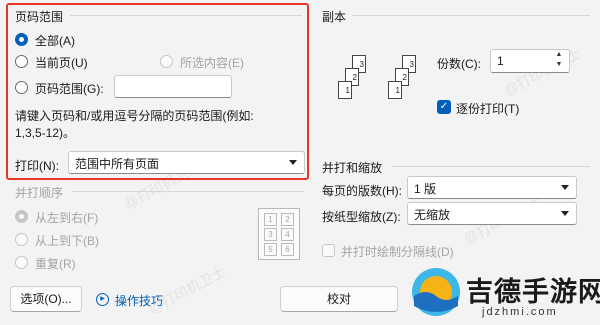 The image size is (600, 325). I want to click on scale-to-paper-select: 无缩放, so click(492, 213).